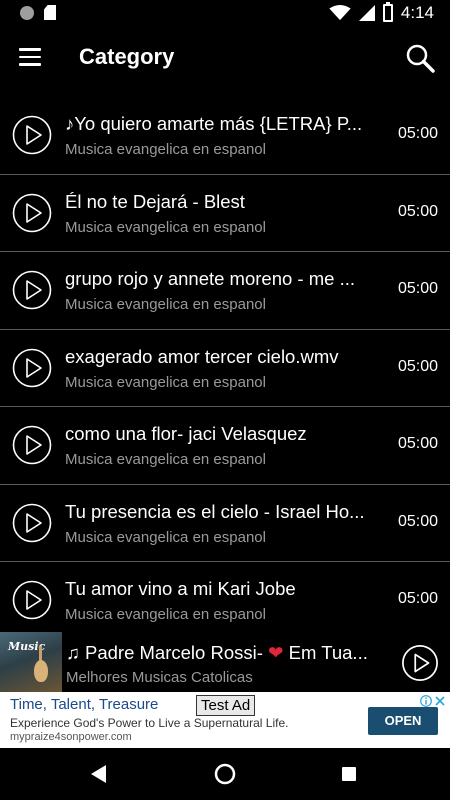 The width and height of the screenshot is (450, 800). I want to click on wifi-icon, so click(340, 13).